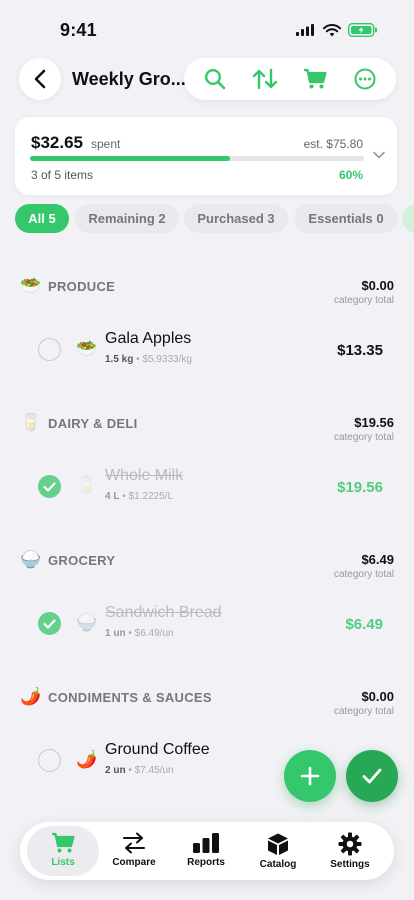 The height and width of the screenshot is (900, 414). I want to click on tab-compare: Compare, so click(134, 851).